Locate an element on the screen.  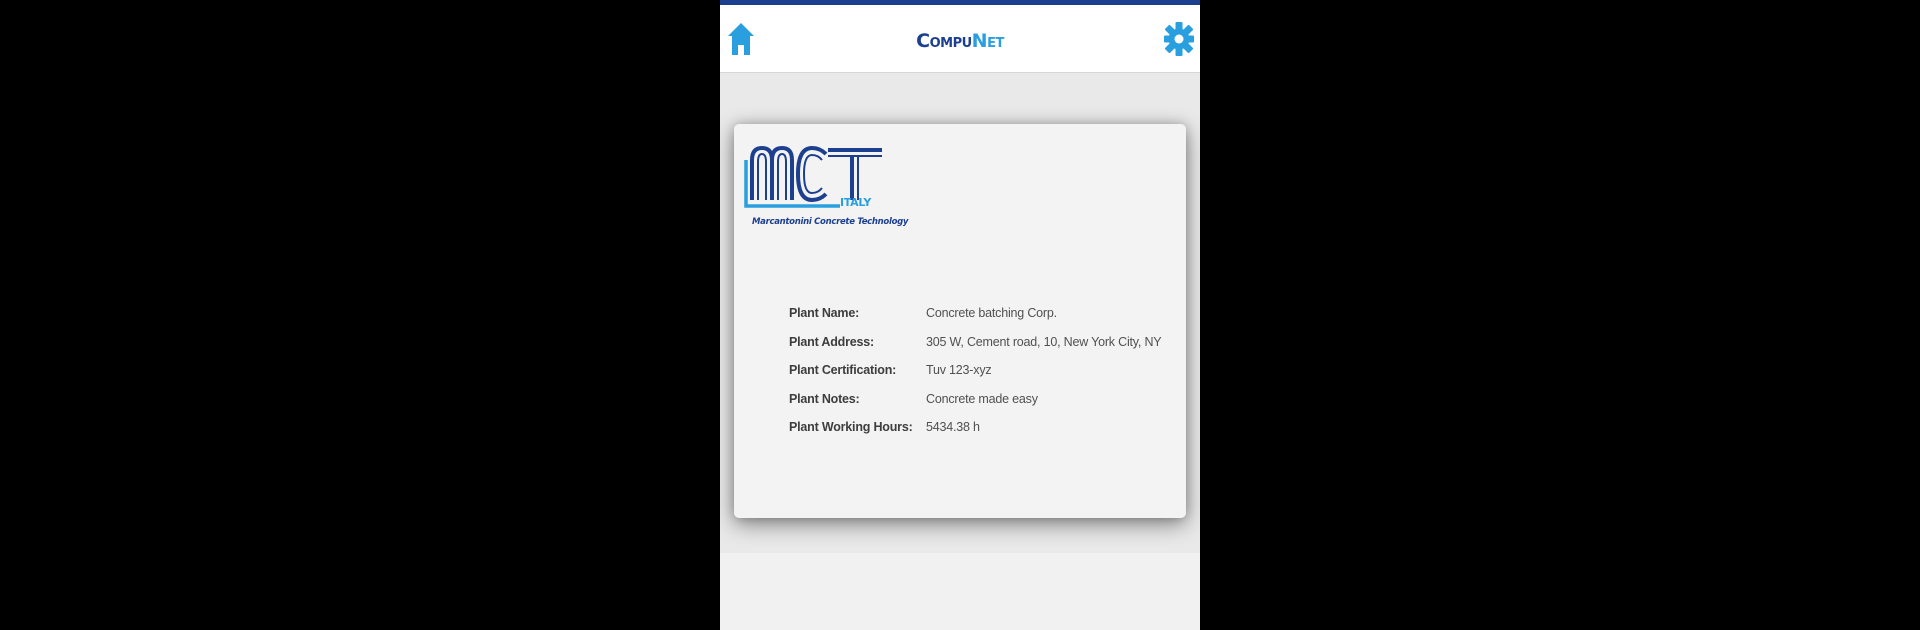
gear-icon is located at coordinates (1179, 39).